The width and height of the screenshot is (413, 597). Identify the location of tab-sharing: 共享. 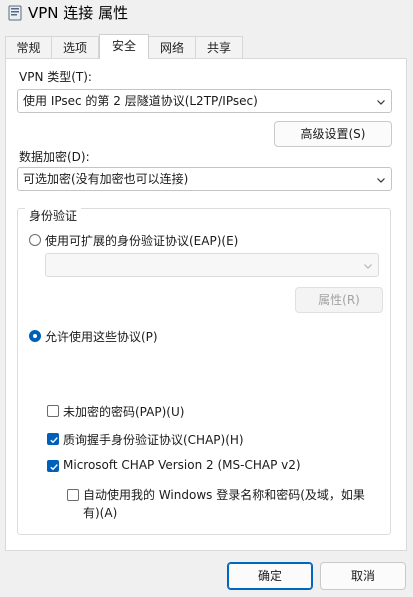
(219, 47).